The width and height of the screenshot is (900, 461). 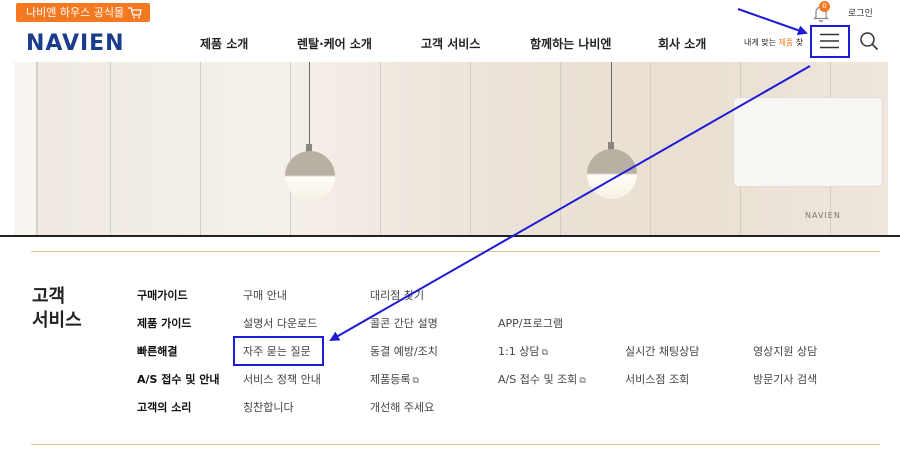 I want to click on link-service-policy: 서비스 정책 안내, so click(x=282, y=379).